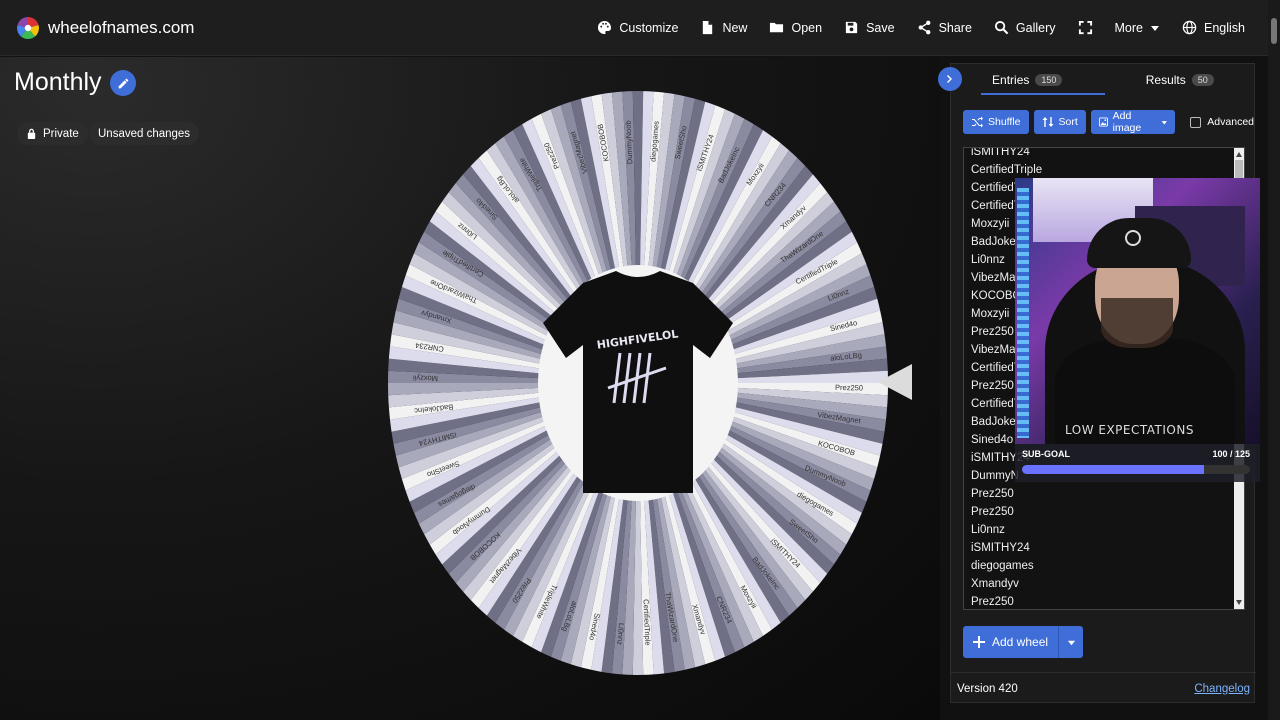 The height and width of the screenshot is (720, 1280). I want to click on lock-icon, so click(31, 133).